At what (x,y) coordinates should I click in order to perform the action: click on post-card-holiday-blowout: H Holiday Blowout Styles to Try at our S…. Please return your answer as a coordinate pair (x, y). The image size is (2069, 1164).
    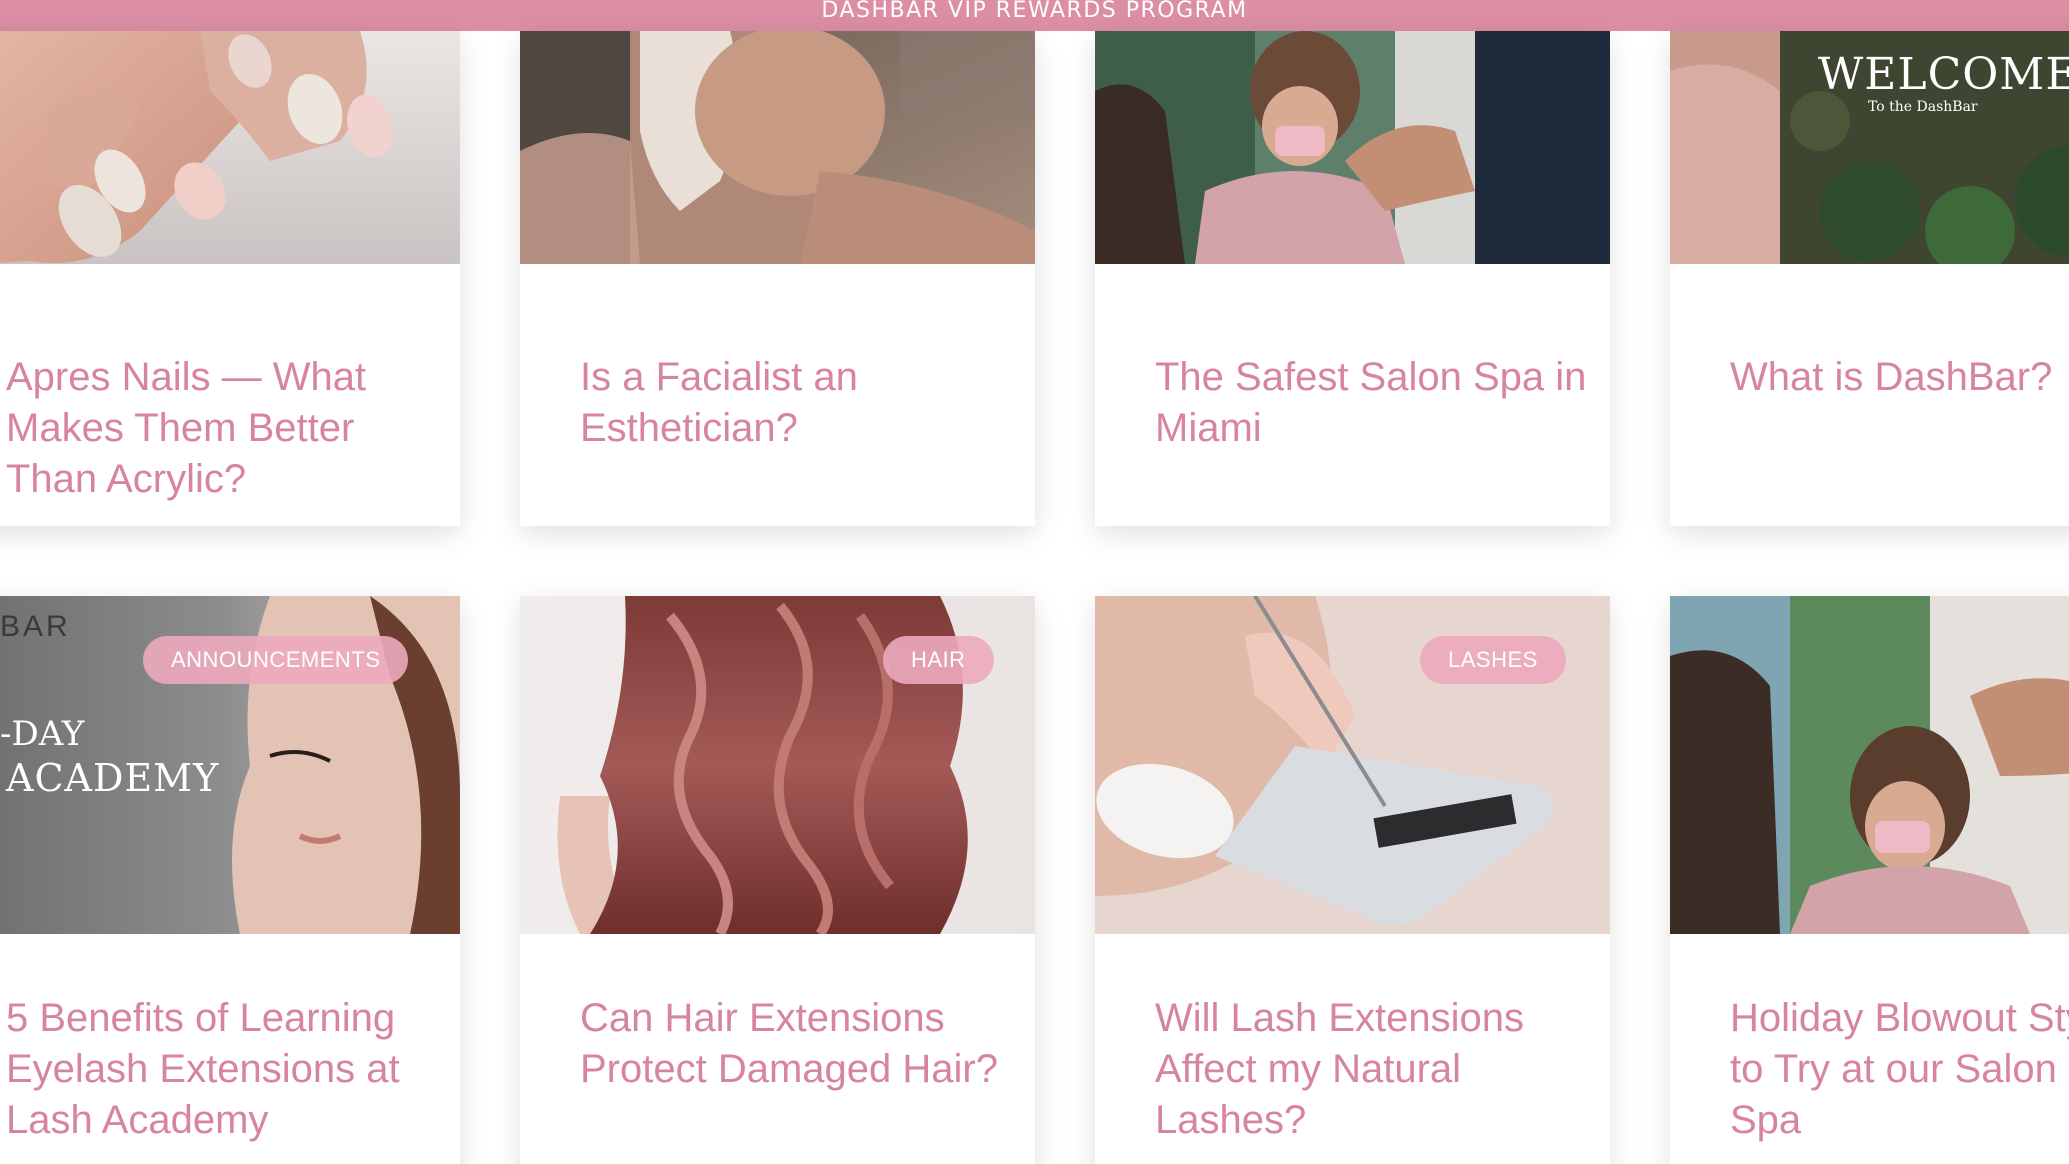
    Looking at the image, I should click on (1869, 880).